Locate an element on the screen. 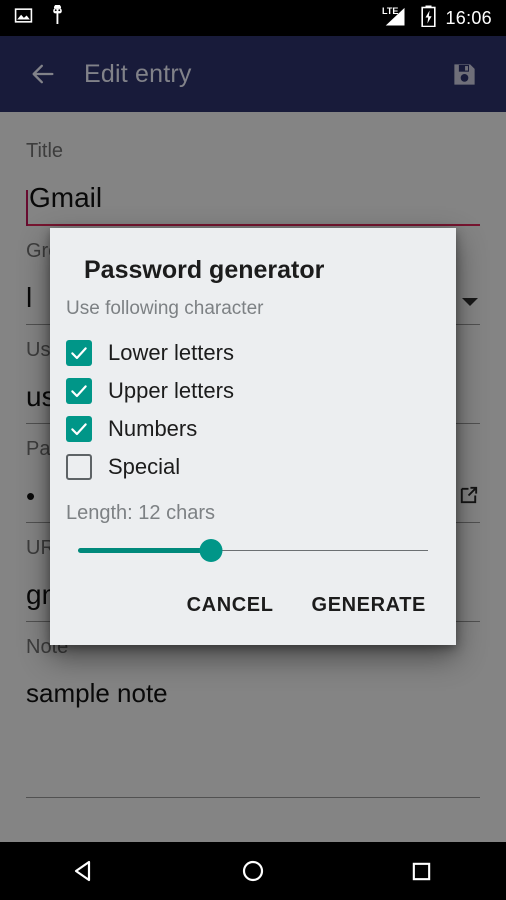 The width and height of the screenshot is (506, 900). status-bar-clock: 16:06 is located at coordinates (468, 17).